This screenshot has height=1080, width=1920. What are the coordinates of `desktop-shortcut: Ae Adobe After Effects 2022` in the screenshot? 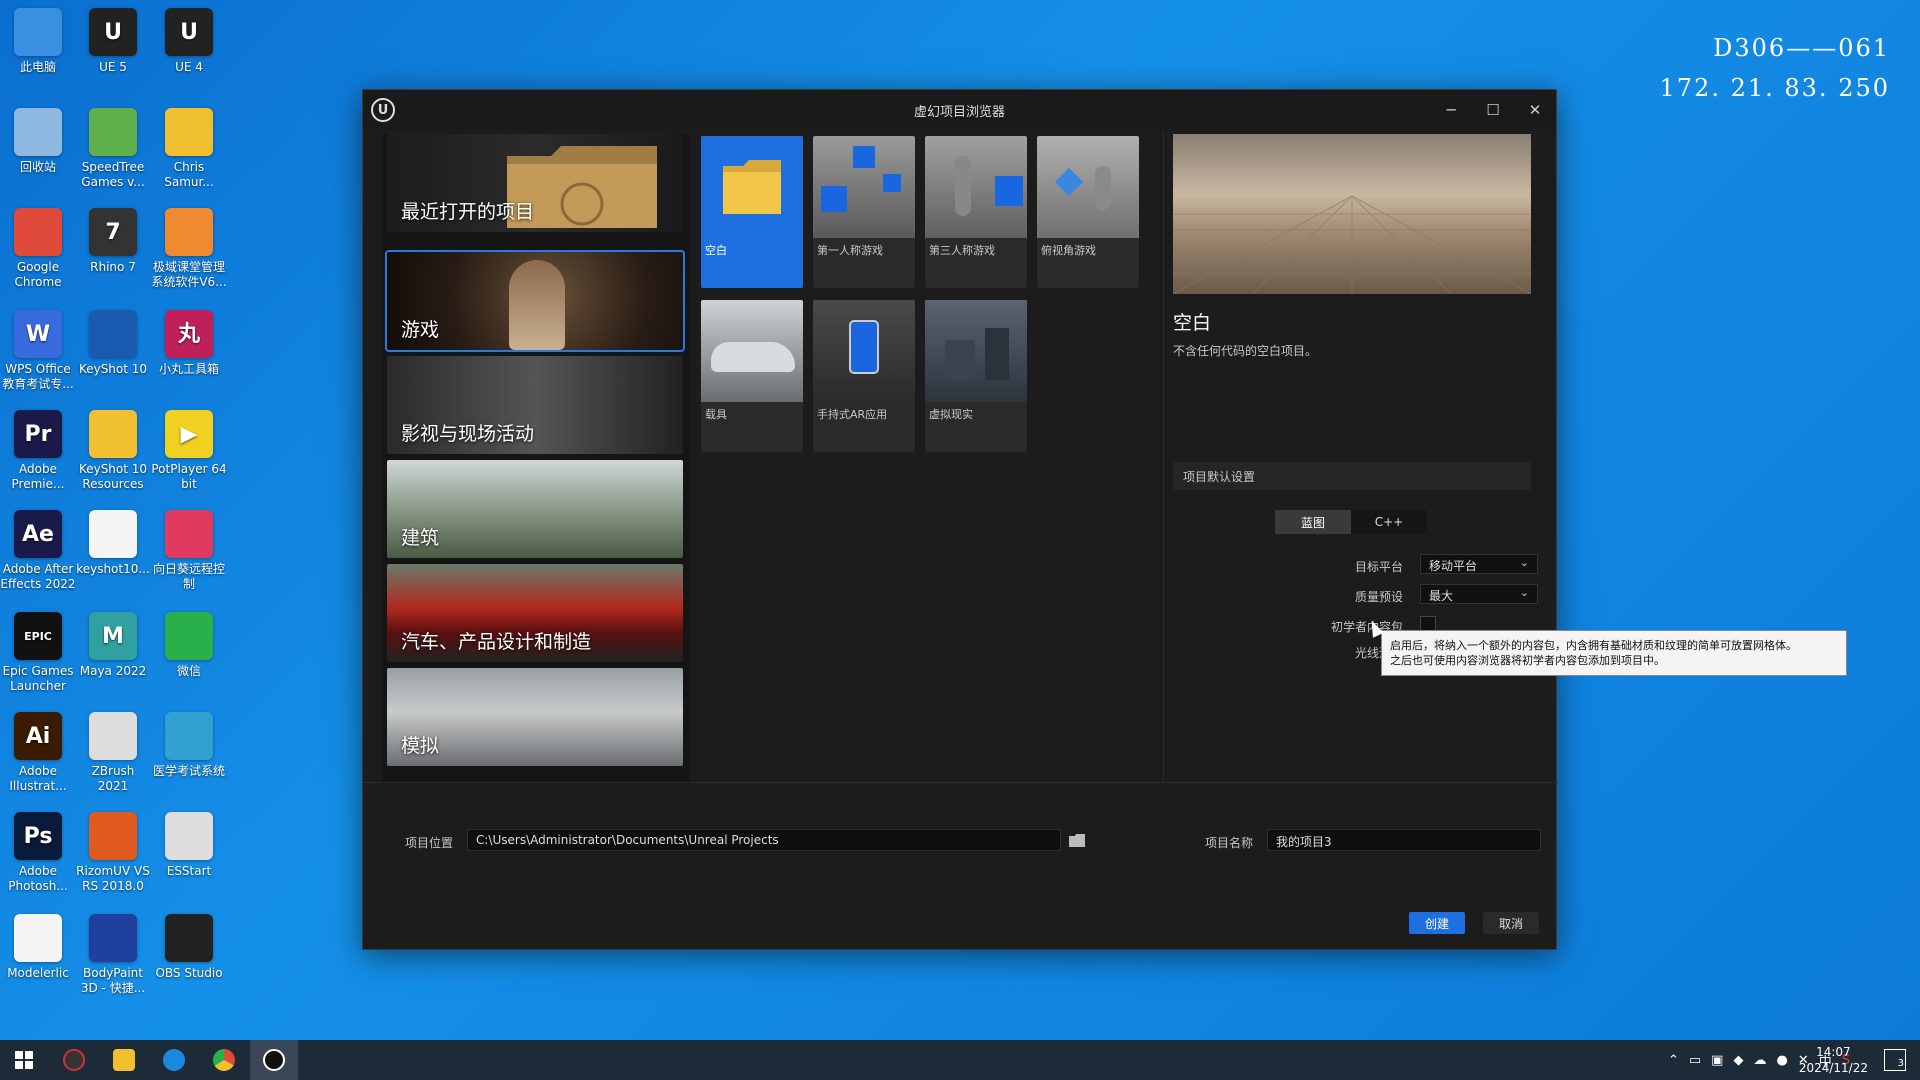 It's located at (38, 551).